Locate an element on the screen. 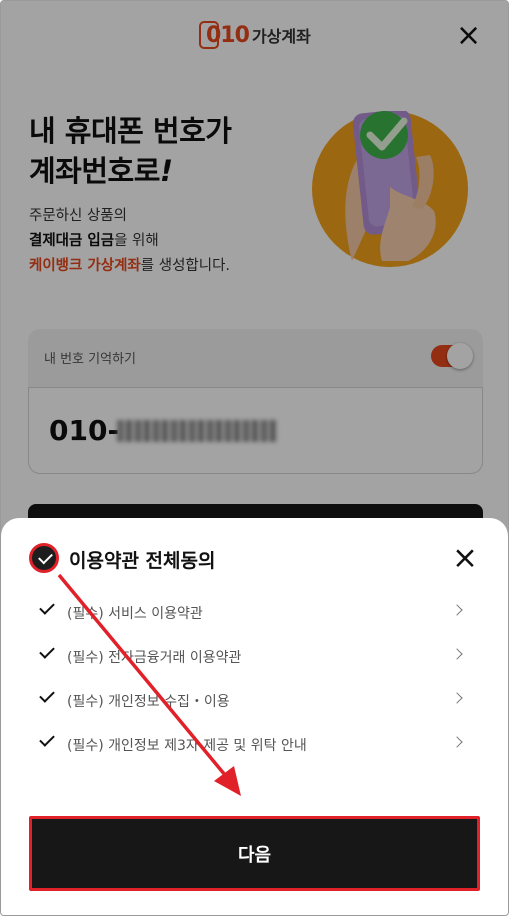  terms-item-electronic-finance: (필수) 전자금융거래 이용약관 is located at coordinates (254, 655).